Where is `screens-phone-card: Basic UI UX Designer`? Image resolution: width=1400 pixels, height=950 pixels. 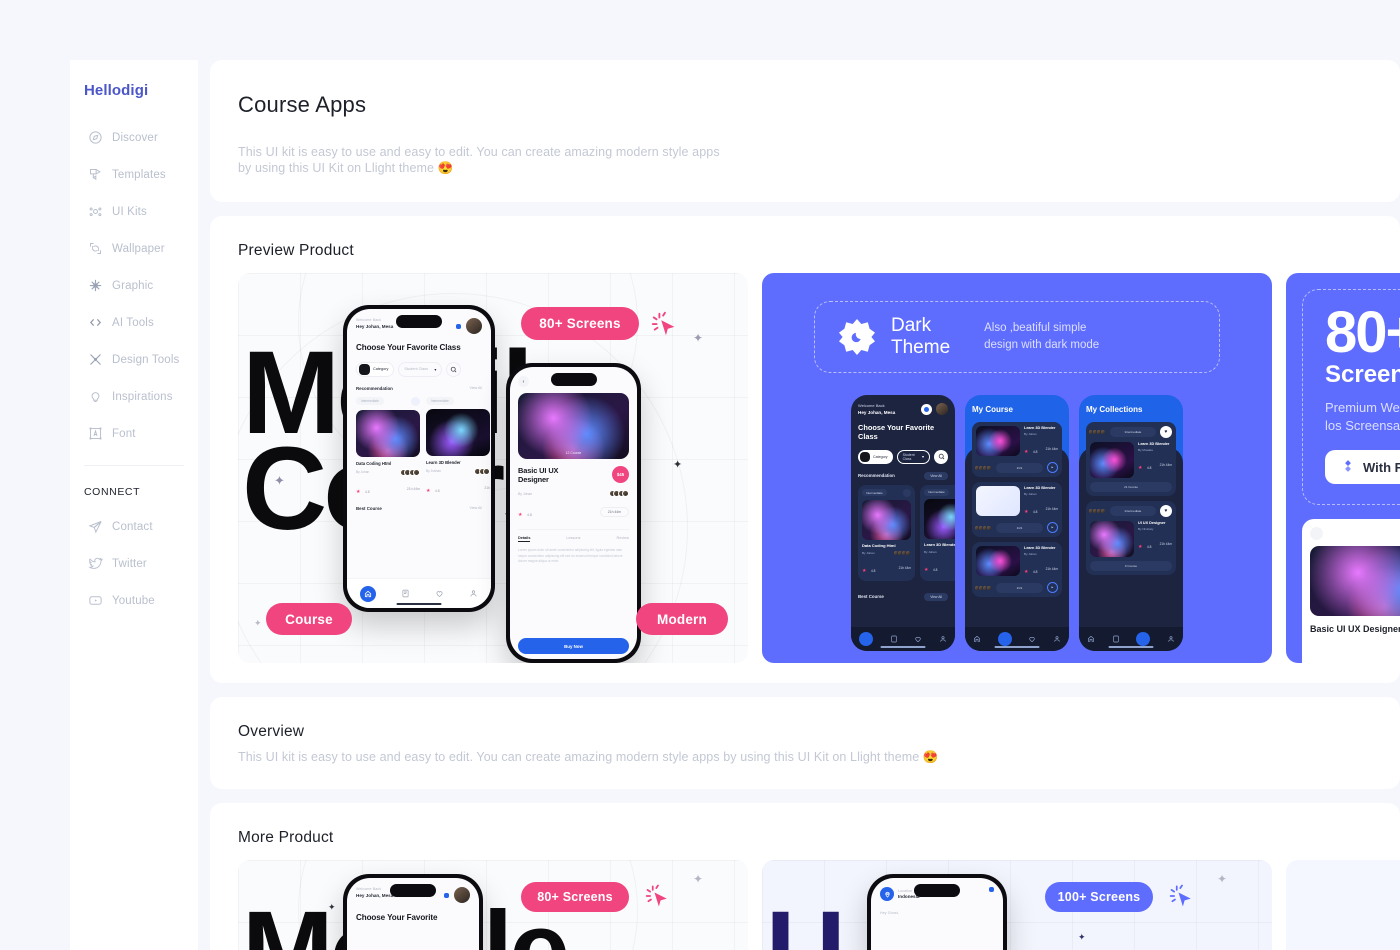 screens-phone-card: Basic UI UX Designer is located at coordinates (1351, 591).